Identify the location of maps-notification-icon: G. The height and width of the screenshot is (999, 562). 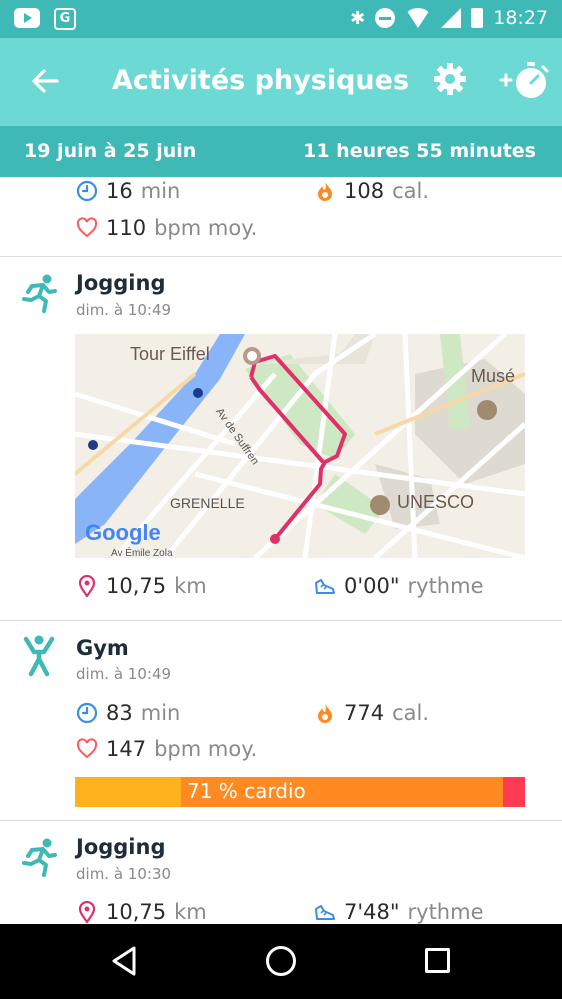
(65, 19).